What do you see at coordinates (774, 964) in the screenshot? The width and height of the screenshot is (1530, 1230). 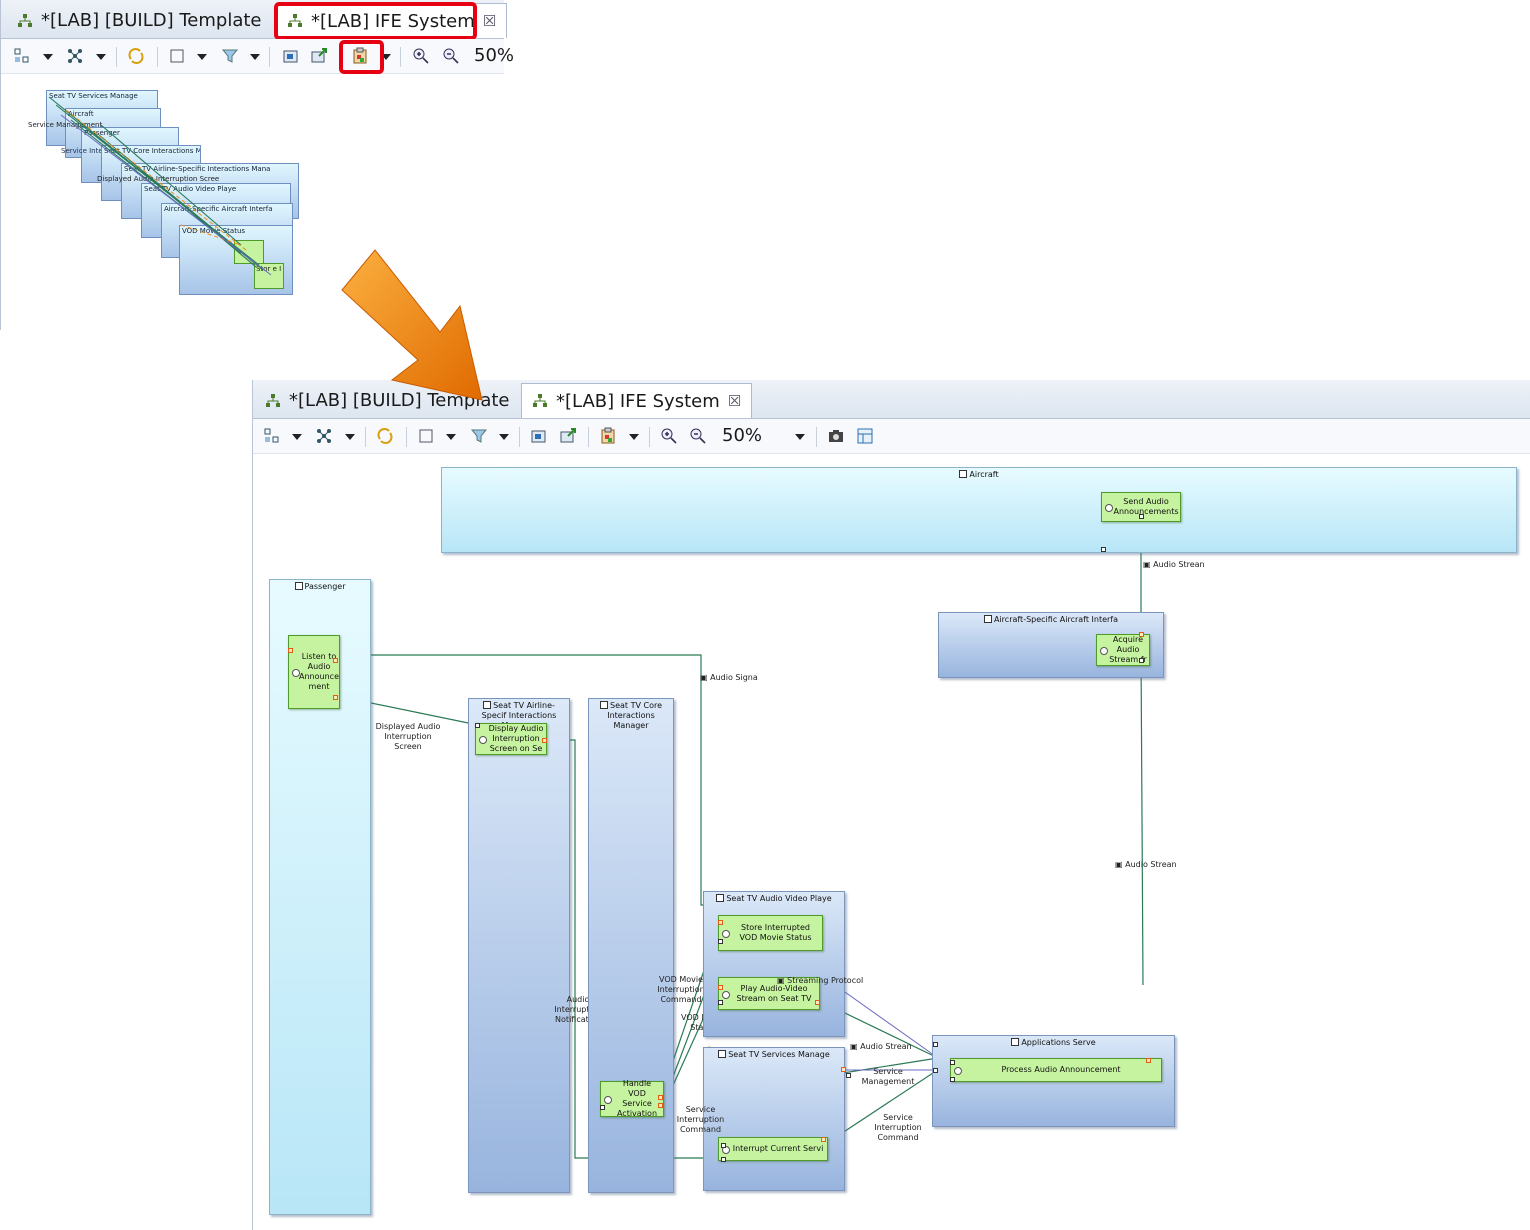 I see `component-audio-video-player: Seat TV Audio Video Playe` at bounding box center [774, 964].